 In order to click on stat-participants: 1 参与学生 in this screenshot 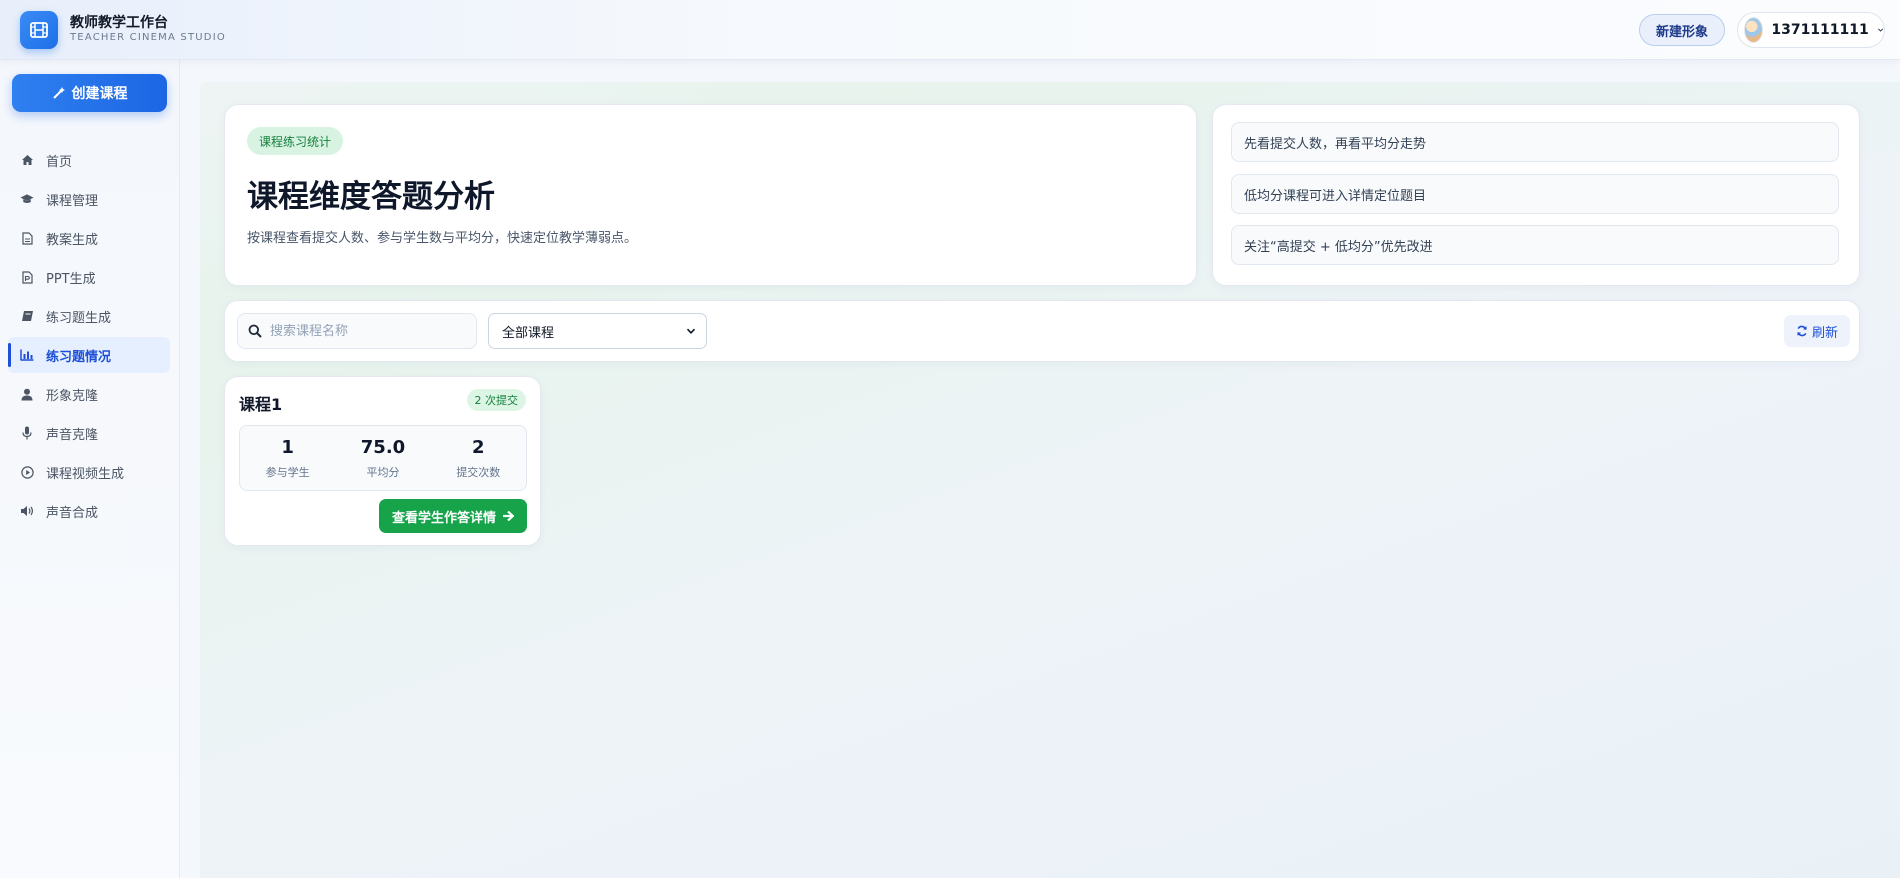, I will do `click(287, 458)`.